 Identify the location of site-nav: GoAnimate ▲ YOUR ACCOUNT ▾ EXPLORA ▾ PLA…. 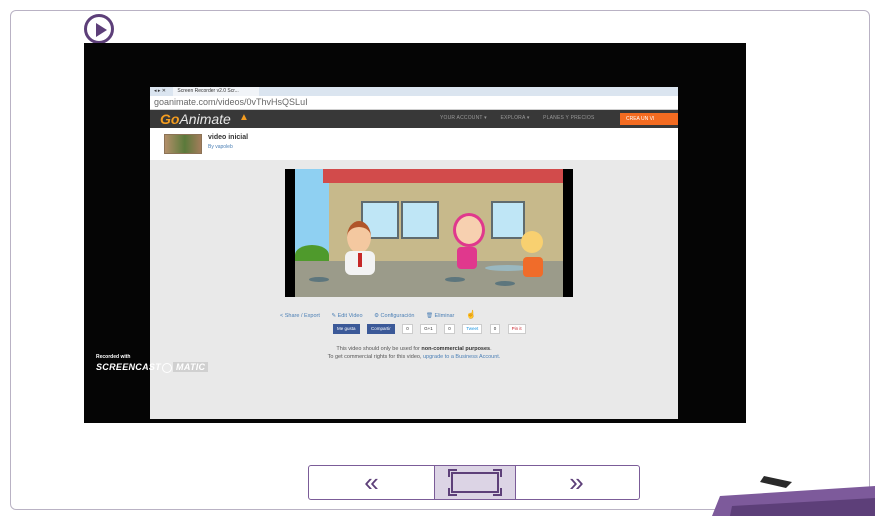
(414, 119).